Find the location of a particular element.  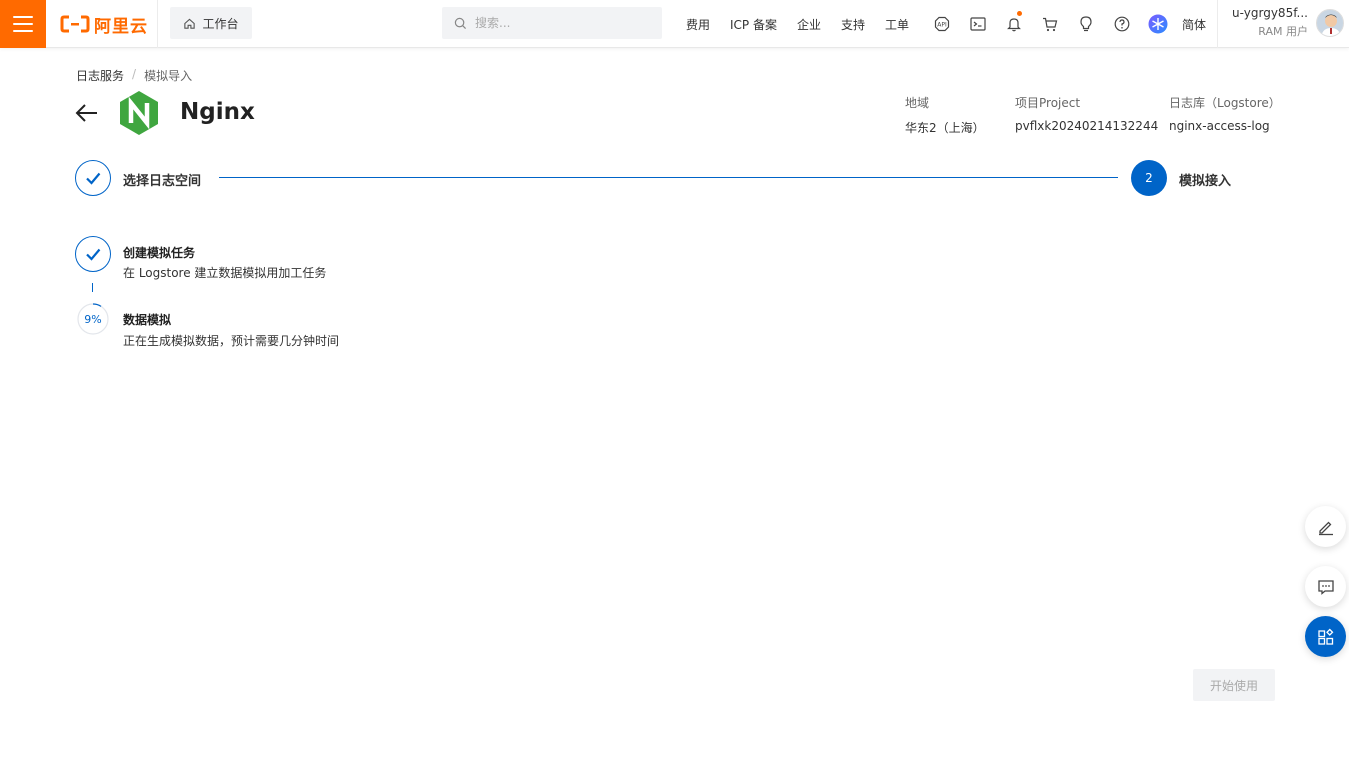

meta-region-value: 华东2（上海） is located at coordinates (945, 128).